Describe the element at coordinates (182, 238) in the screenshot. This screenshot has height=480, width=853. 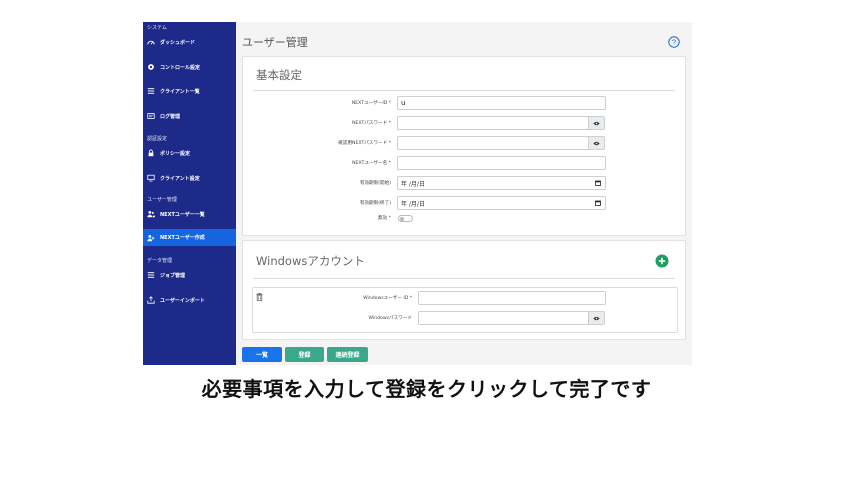
I see `sidebar-item-label: NEXTユーザー作成` at that location.